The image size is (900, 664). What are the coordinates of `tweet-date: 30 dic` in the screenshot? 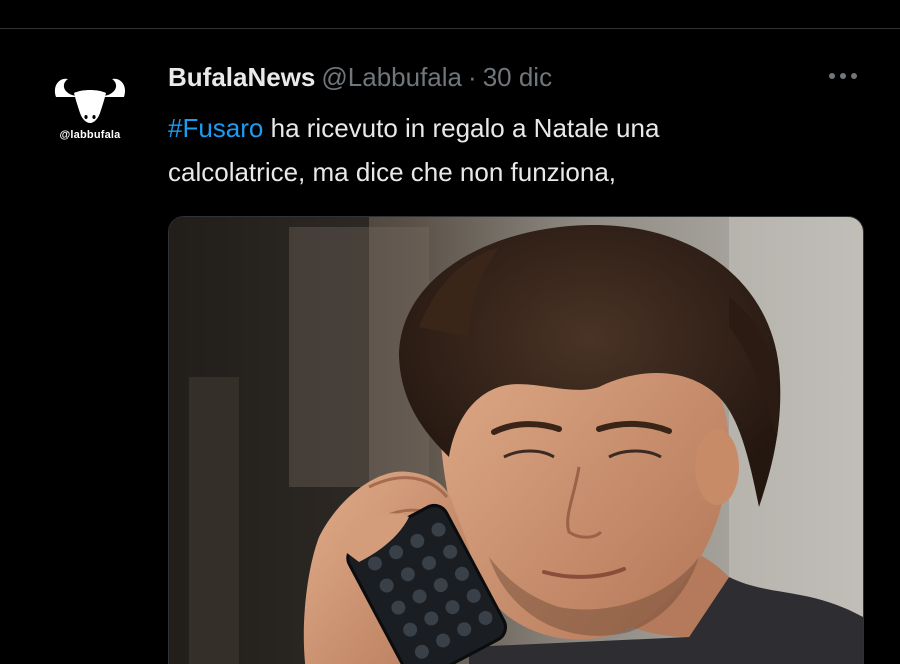 It's located at (517, 77).